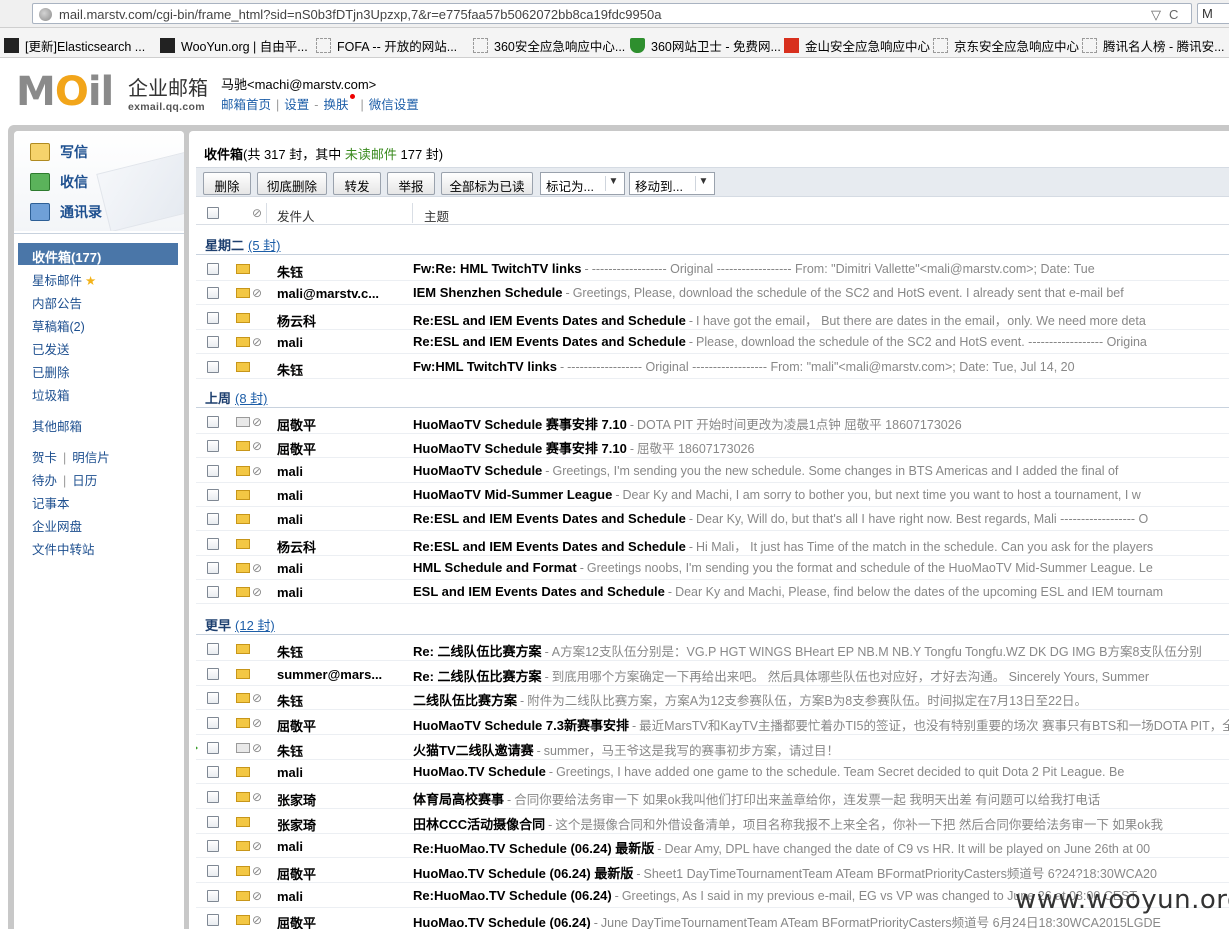 This screenshot has height=929, width=1229. What do you see at coordinates (98, 254) in the screenshot?
I see `folder-inbox: 收件箱(177)` at bounding box center [98, 254].